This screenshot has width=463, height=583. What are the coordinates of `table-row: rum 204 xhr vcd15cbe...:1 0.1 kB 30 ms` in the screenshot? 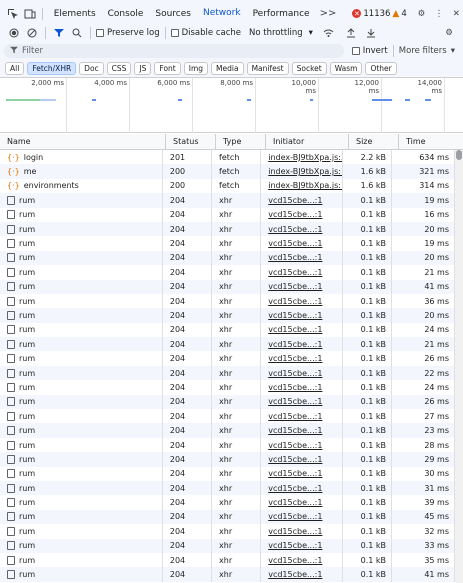 It's located at (227, 473).